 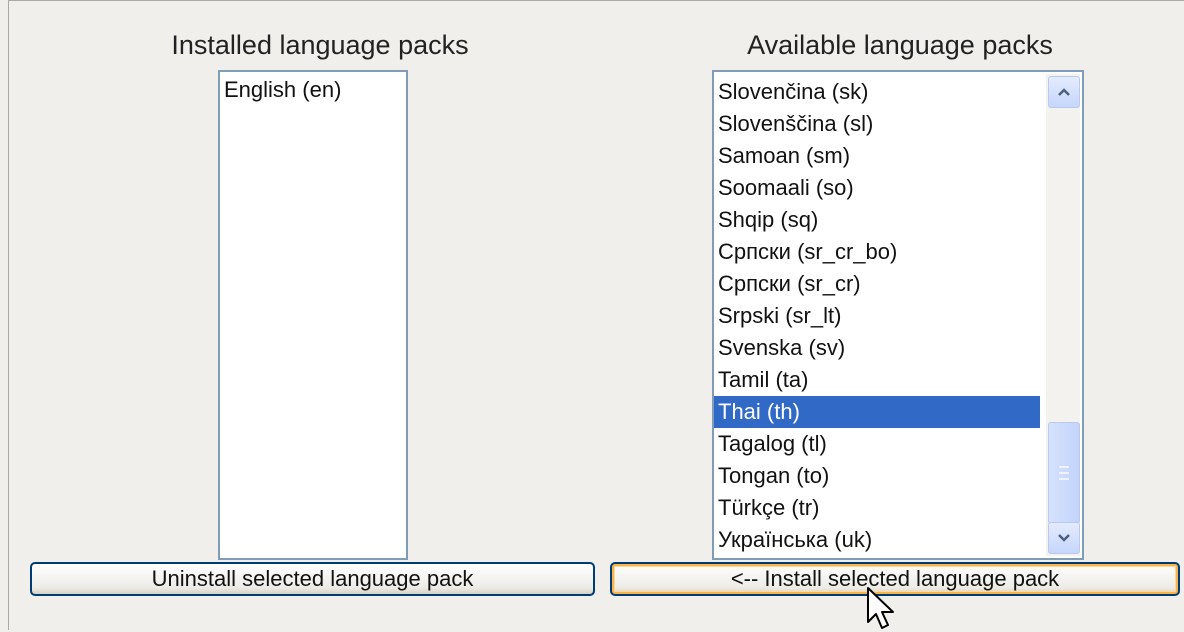 What do you see at coordinates (900, 45) in the screenshot?
I see `available-heading: Available language packs` at bounding box center [900, 45].